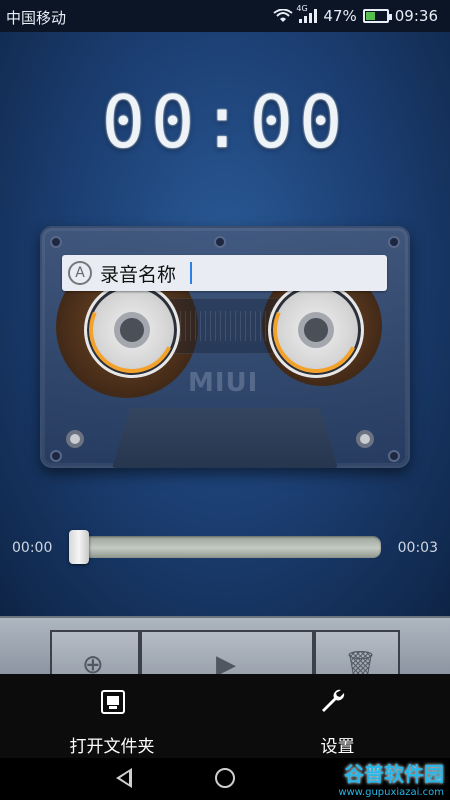 This screenshot has width=450, height=800. What do you see at coordinates (225, 438) in the screenshot?
I see `cassette-bottom-plate` at bounding box center [225, 438].